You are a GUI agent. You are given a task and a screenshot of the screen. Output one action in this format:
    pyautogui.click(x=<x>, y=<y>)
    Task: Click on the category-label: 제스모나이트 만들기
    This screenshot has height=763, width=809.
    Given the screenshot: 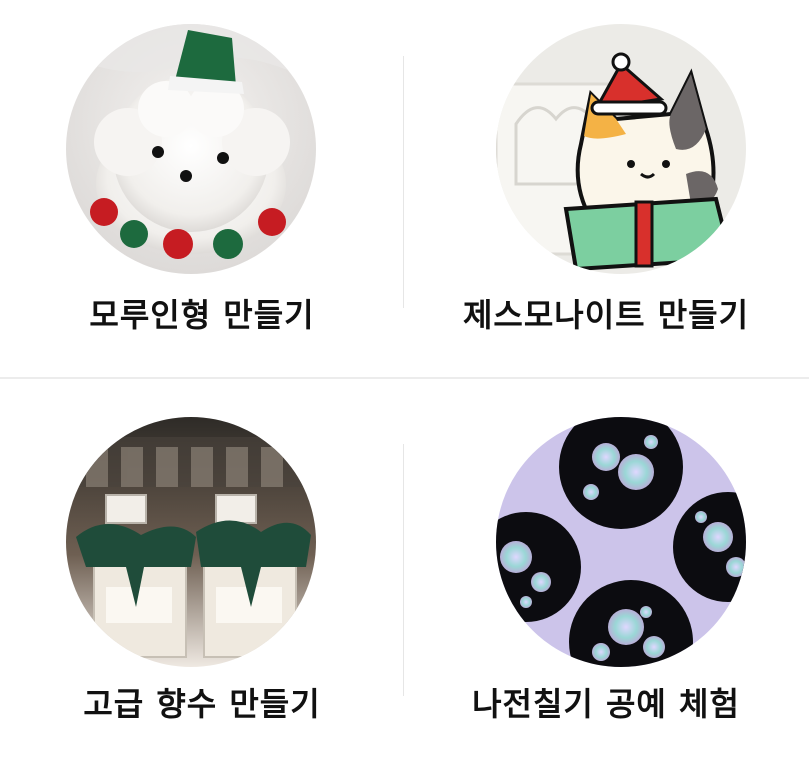 What is the action you would take?
    pyautogui.click(x=606, y=315)
    